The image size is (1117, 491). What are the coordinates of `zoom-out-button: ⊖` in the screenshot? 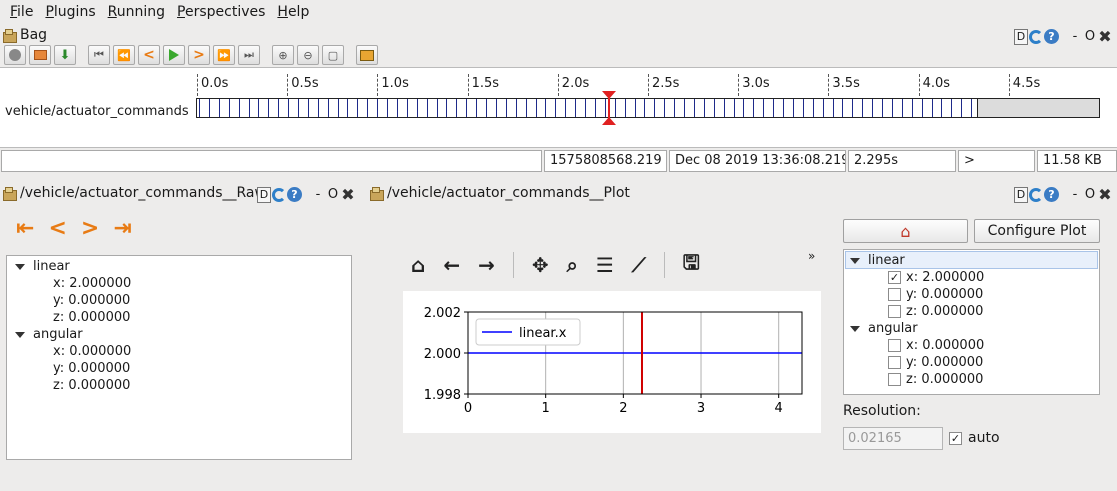 It's located at (308, 55).